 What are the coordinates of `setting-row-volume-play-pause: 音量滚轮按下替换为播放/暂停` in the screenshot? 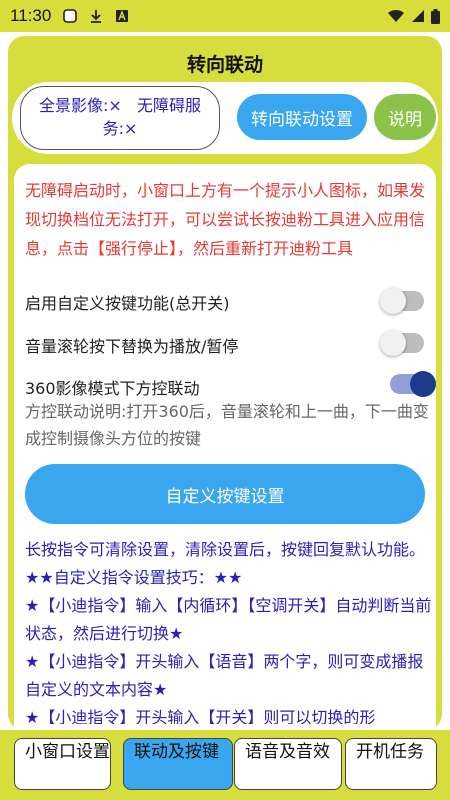 It's located at (230, 345).